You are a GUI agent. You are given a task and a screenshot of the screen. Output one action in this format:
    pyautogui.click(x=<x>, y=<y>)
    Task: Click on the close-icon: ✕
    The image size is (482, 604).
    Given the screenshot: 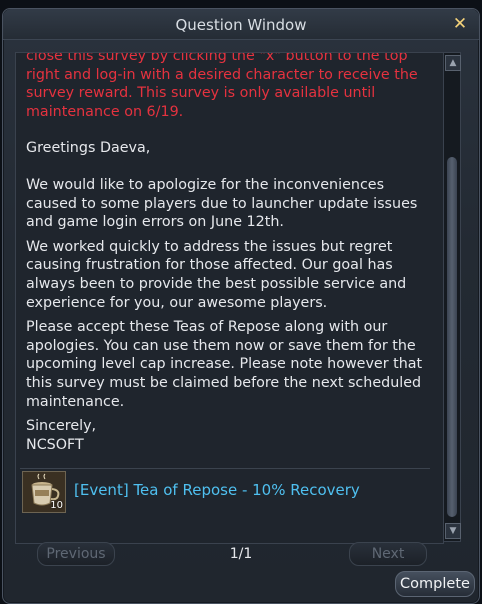 What is the action you would take?
    pyautogui.click(x=460, y=24)
    